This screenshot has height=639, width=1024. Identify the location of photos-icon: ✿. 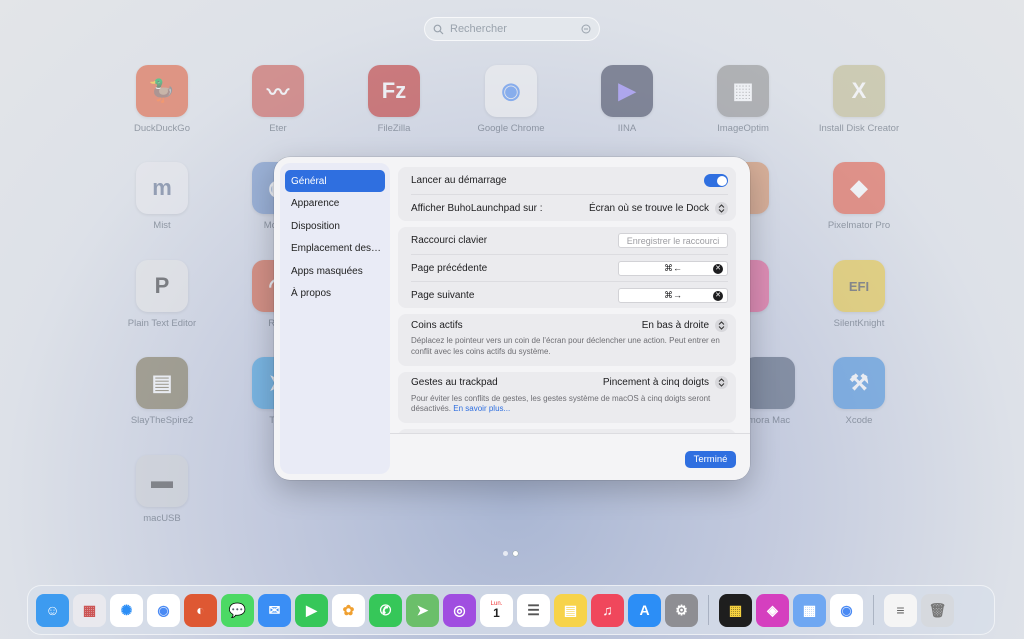
(348, 610).